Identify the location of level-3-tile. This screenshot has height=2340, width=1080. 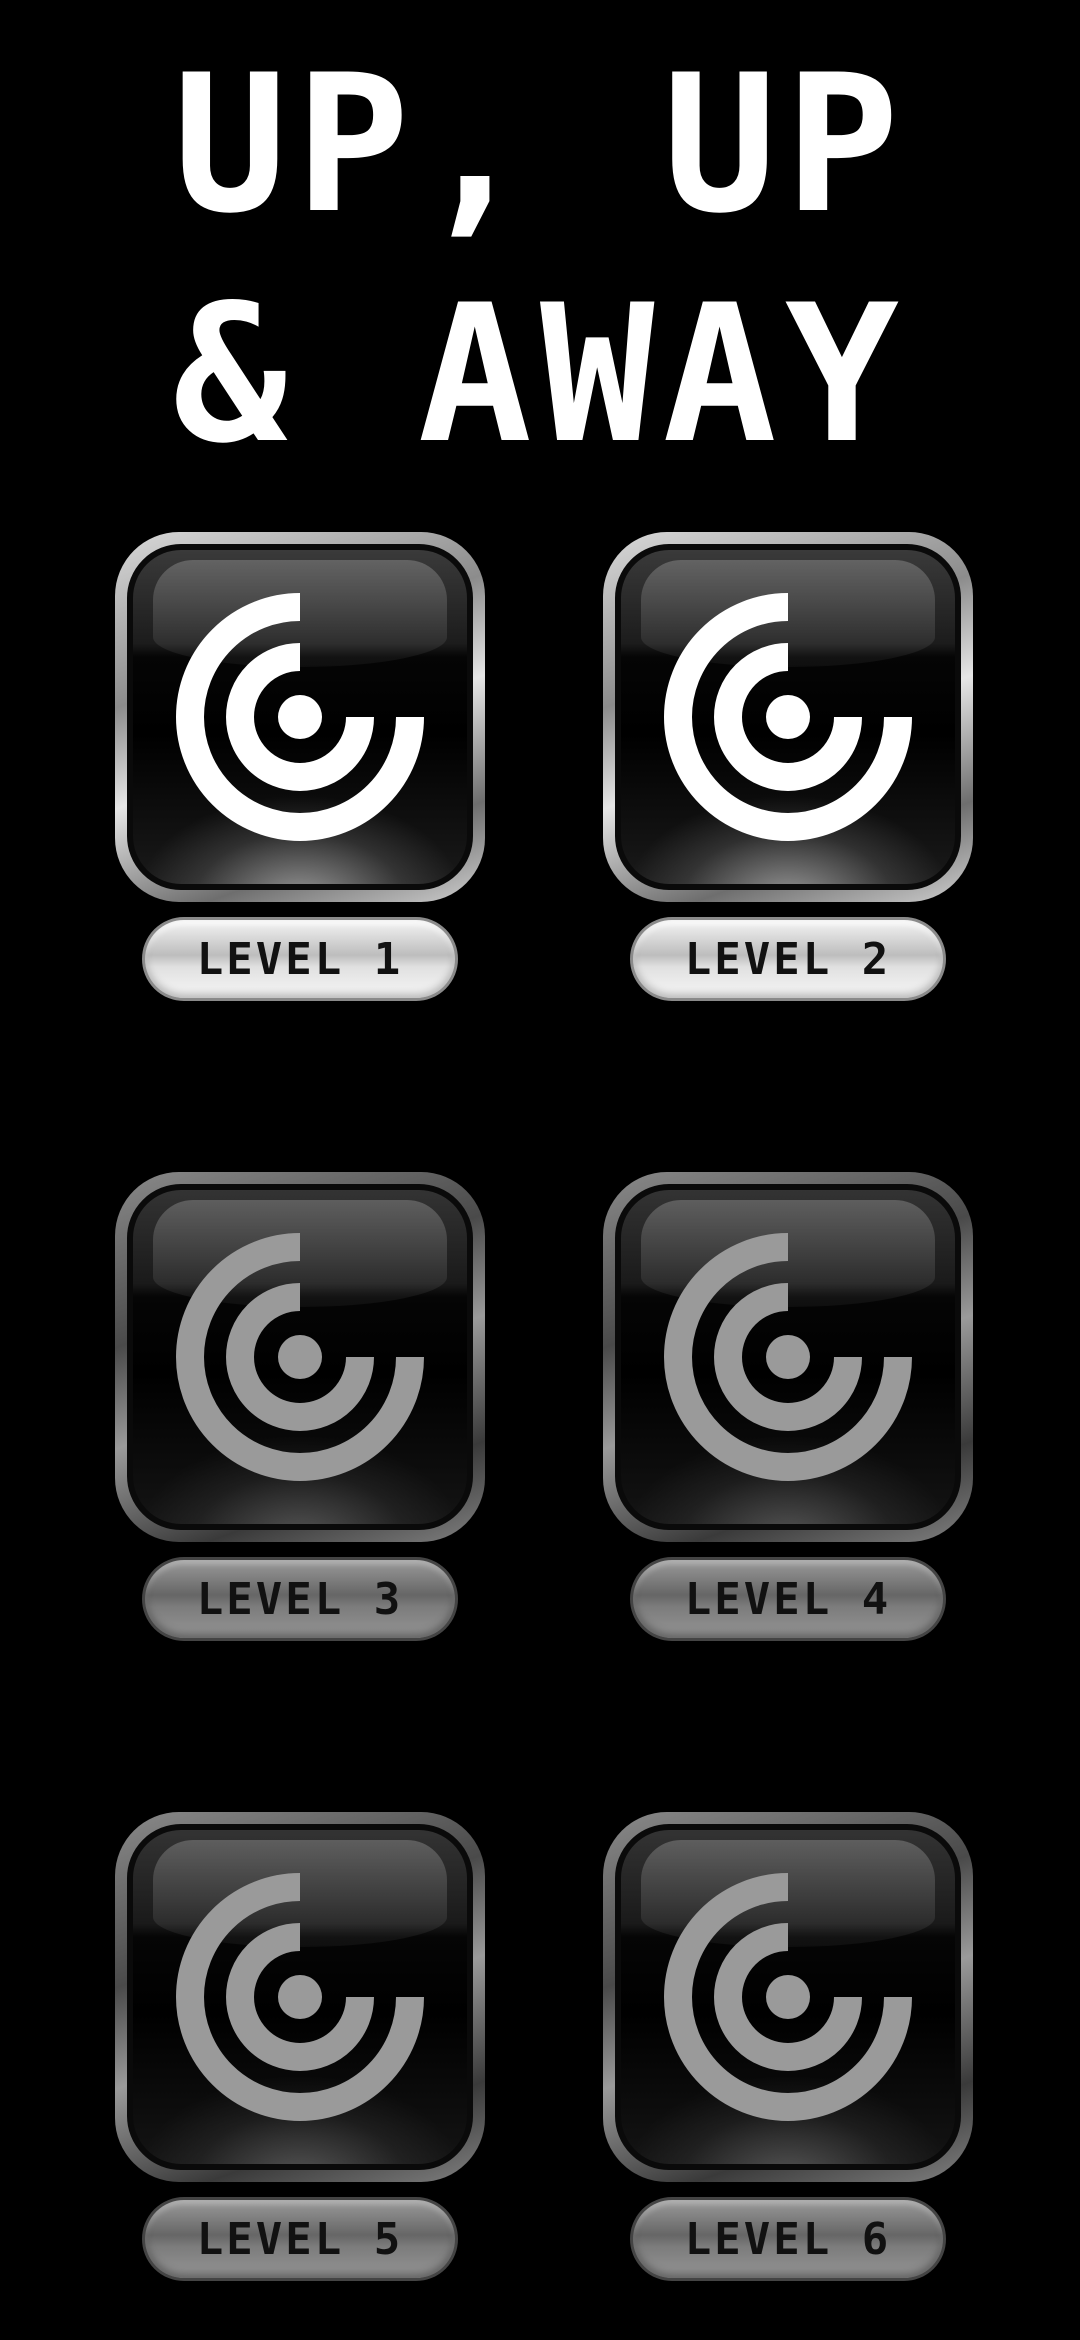
(300, 1357).